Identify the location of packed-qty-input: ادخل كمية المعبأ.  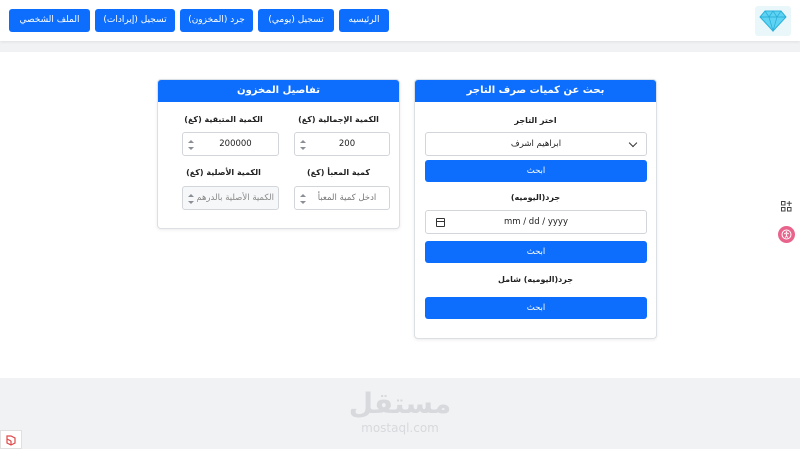
(342, 198).